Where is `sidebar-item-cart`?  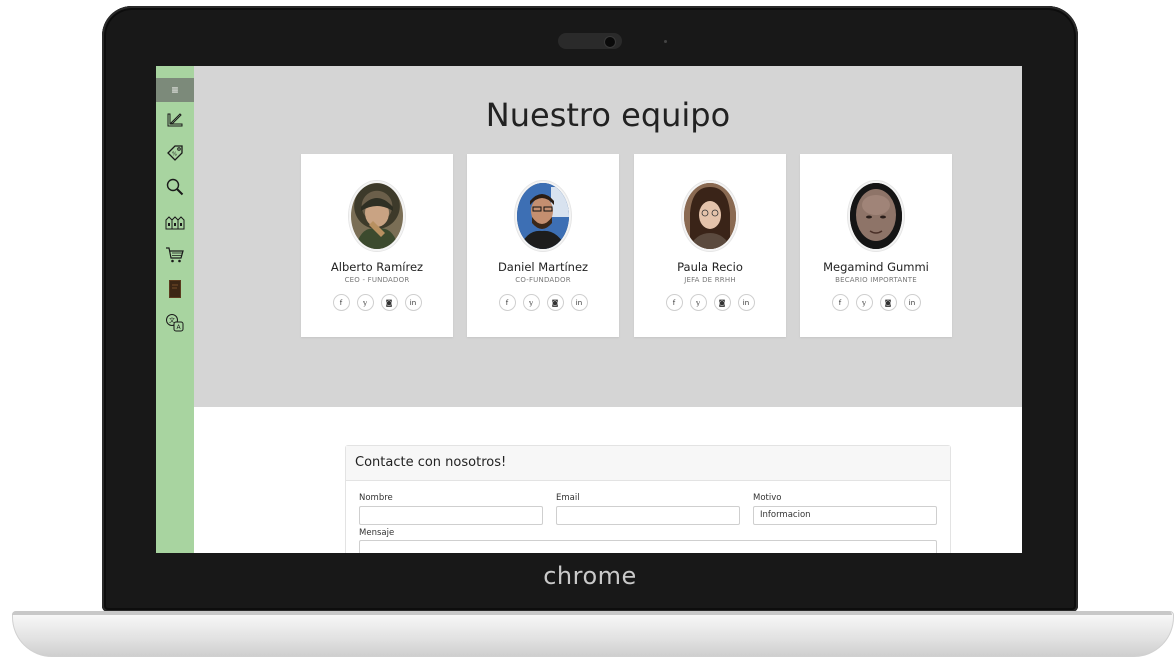
sidebar-item-cart is located at coordinates (175, 255).